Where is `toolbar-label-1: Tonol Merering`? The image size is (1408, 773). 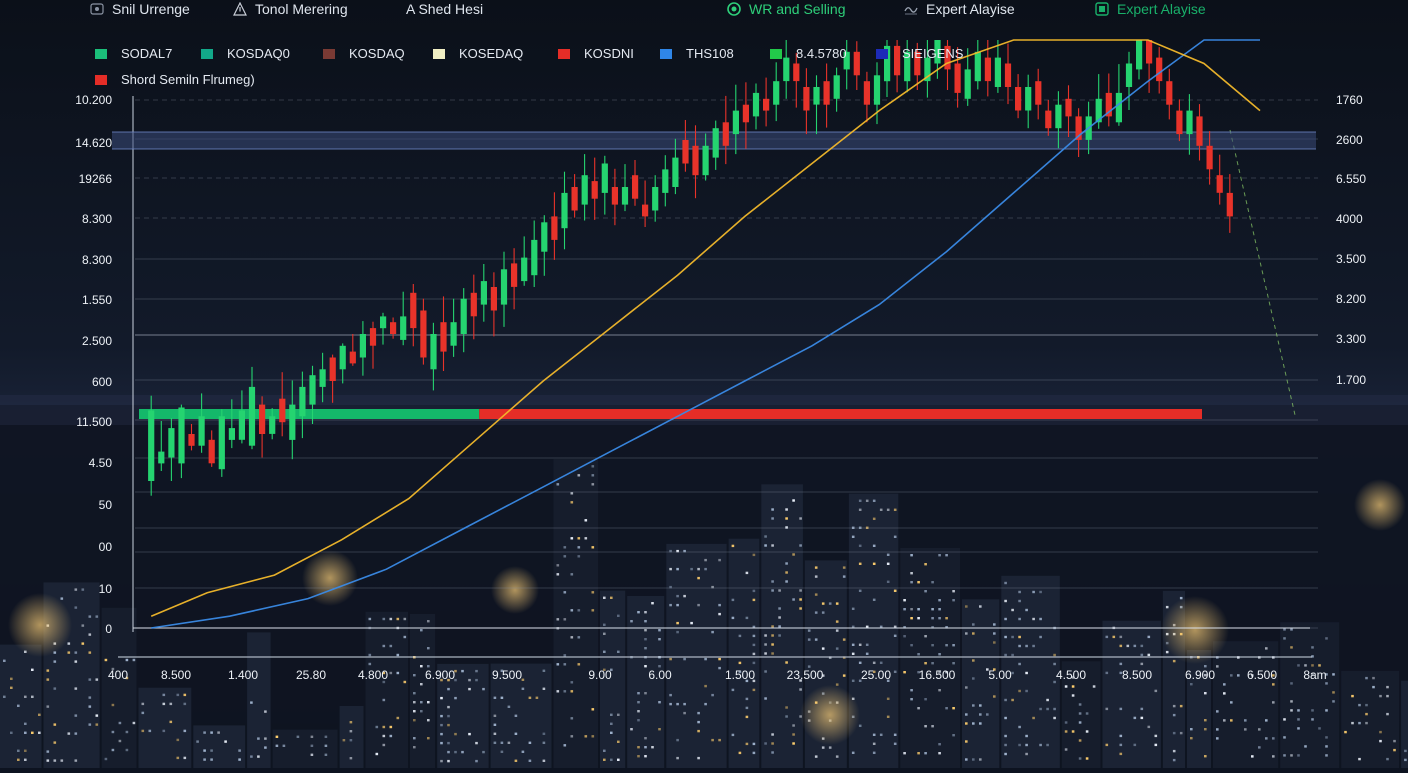
toolbar-label-1: Tonol Merering is located at coordinates (301, 9).